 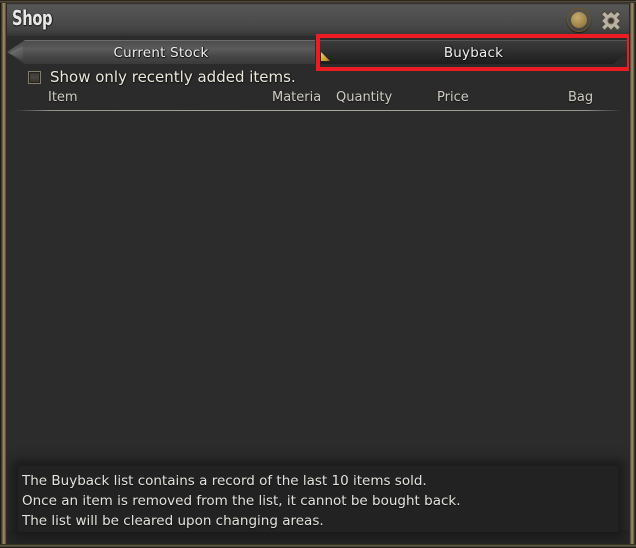 I want to click on recent-items-filter: Show only recently added items., so click(x=162, y=77).